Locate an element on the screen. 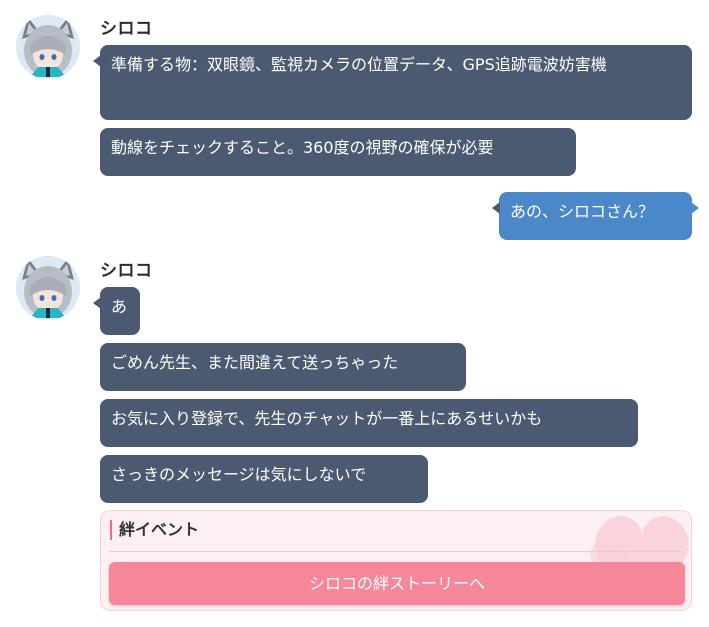 This screenshot has height=627, width=709. message-bubble: 準備する物：双眼鏡、監視カメラの位置データ、GPS追跡電波妨害機 is located at coordinates (392, 82).